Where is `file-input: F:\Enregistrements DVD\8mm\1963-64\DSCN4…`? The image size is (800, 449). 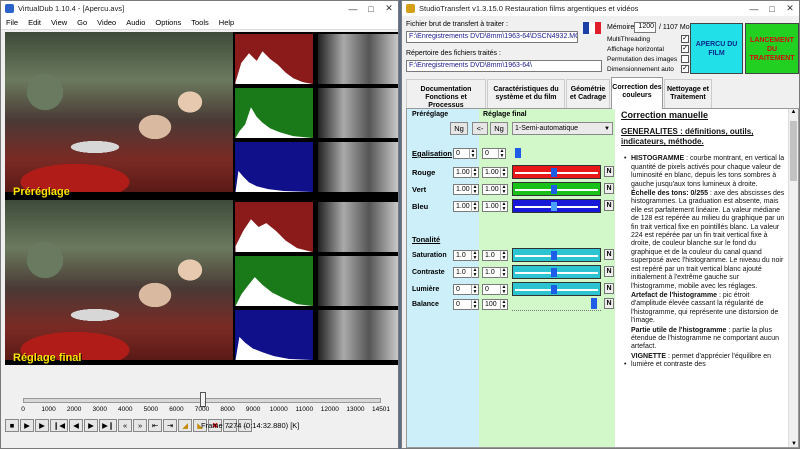 file-input: F:\Enregistrements DVD\8mm\1963-64\DSCN4… is located at coordinates (492, 37).